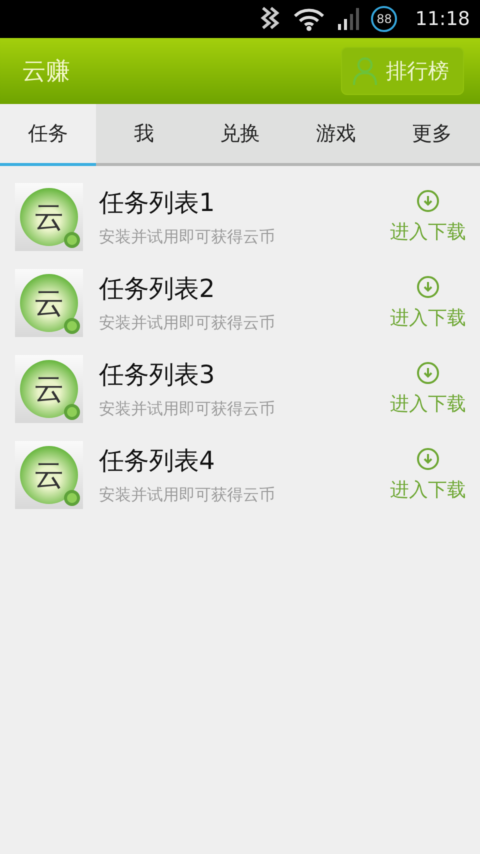  What do you see at coordinates (365, 71) in the screenshot?
I see `user-icon` at bounding box center [365, 71].